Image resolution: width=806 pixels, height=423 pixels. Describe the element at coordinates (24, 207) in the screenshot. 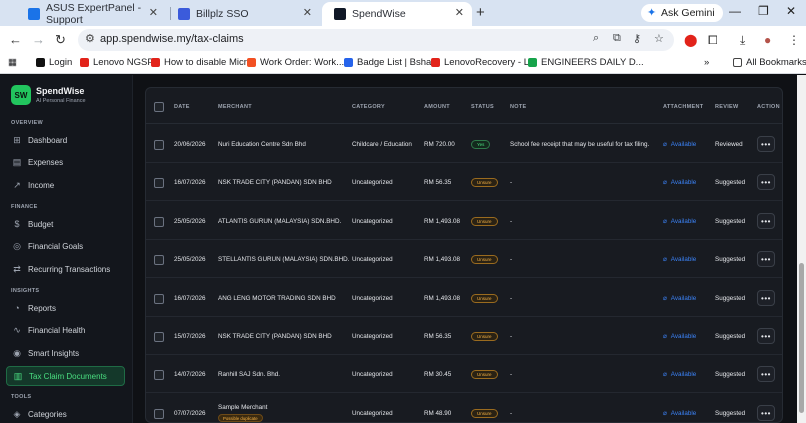

I see `section-finance: FINANCE` at that location.